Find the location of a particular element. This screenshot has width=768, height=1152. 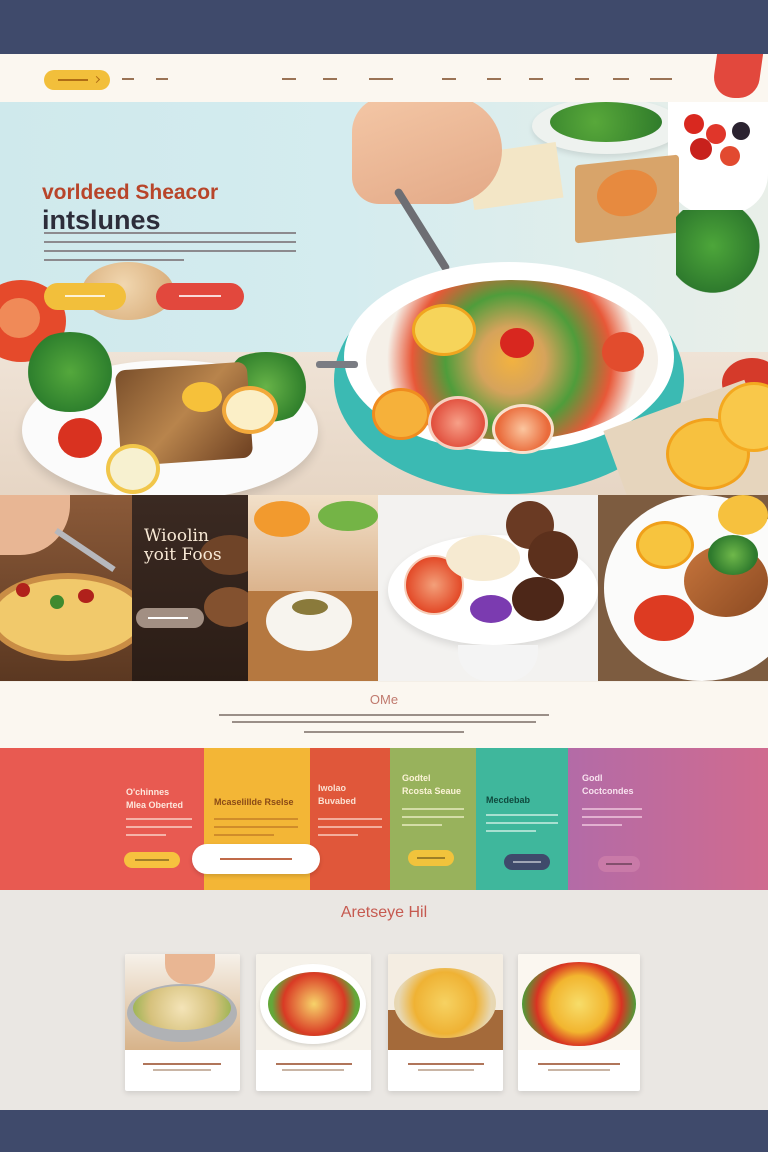

strip-6-heading: Godl is located at coordinates (592, 778).